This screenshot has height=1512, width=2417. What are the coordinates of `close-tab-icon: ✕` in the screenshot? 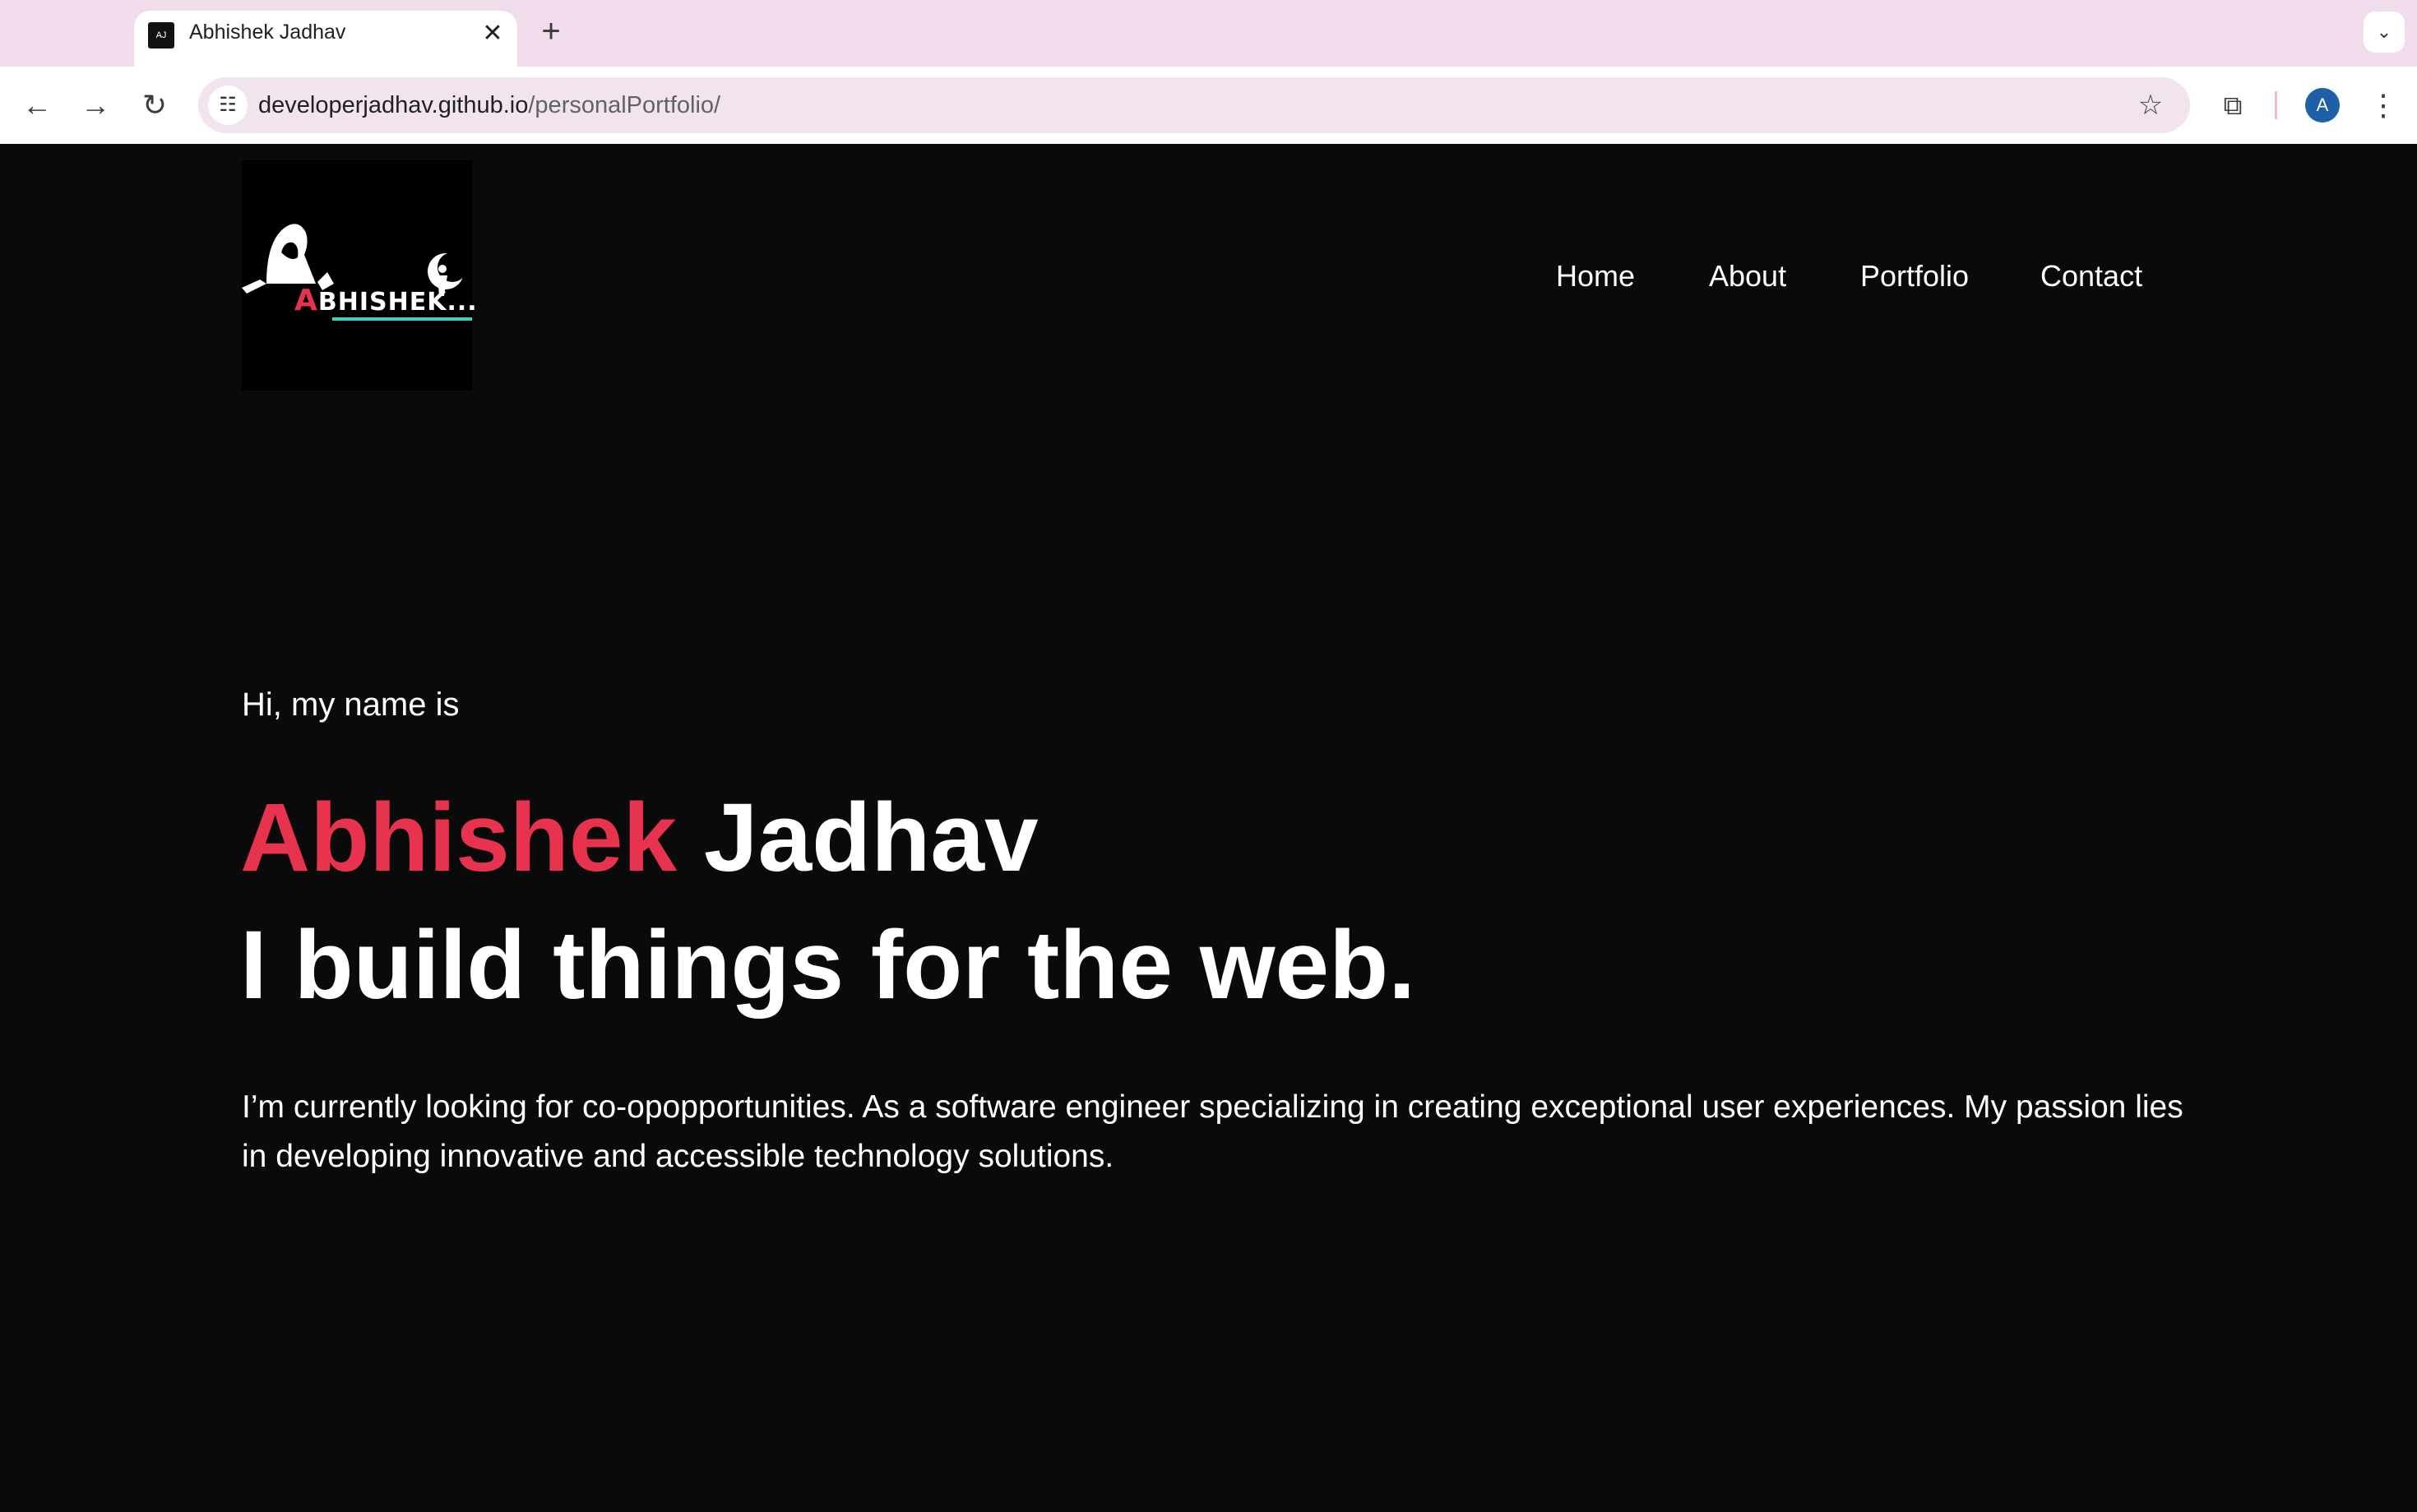 It's located at (492, 34).